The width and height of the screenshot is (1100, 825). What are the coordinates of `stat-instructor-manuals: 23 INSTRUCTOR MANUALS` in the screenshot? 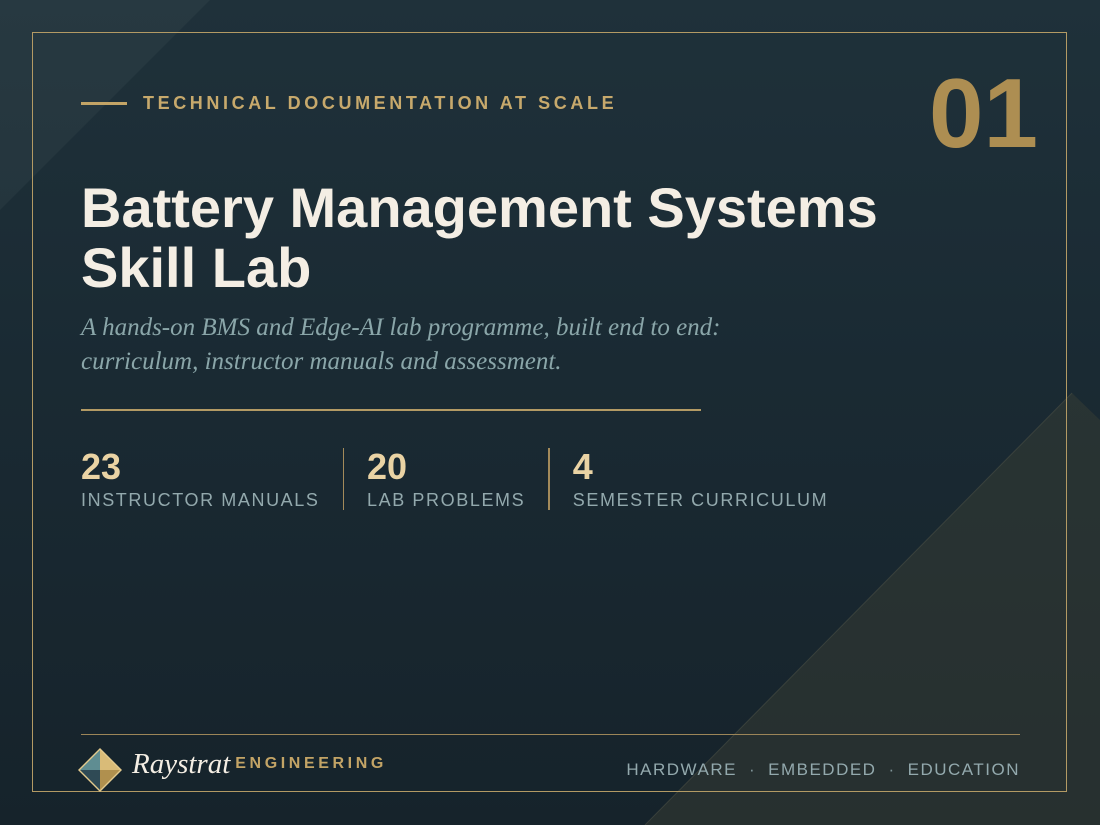 It's located at (200, 478).